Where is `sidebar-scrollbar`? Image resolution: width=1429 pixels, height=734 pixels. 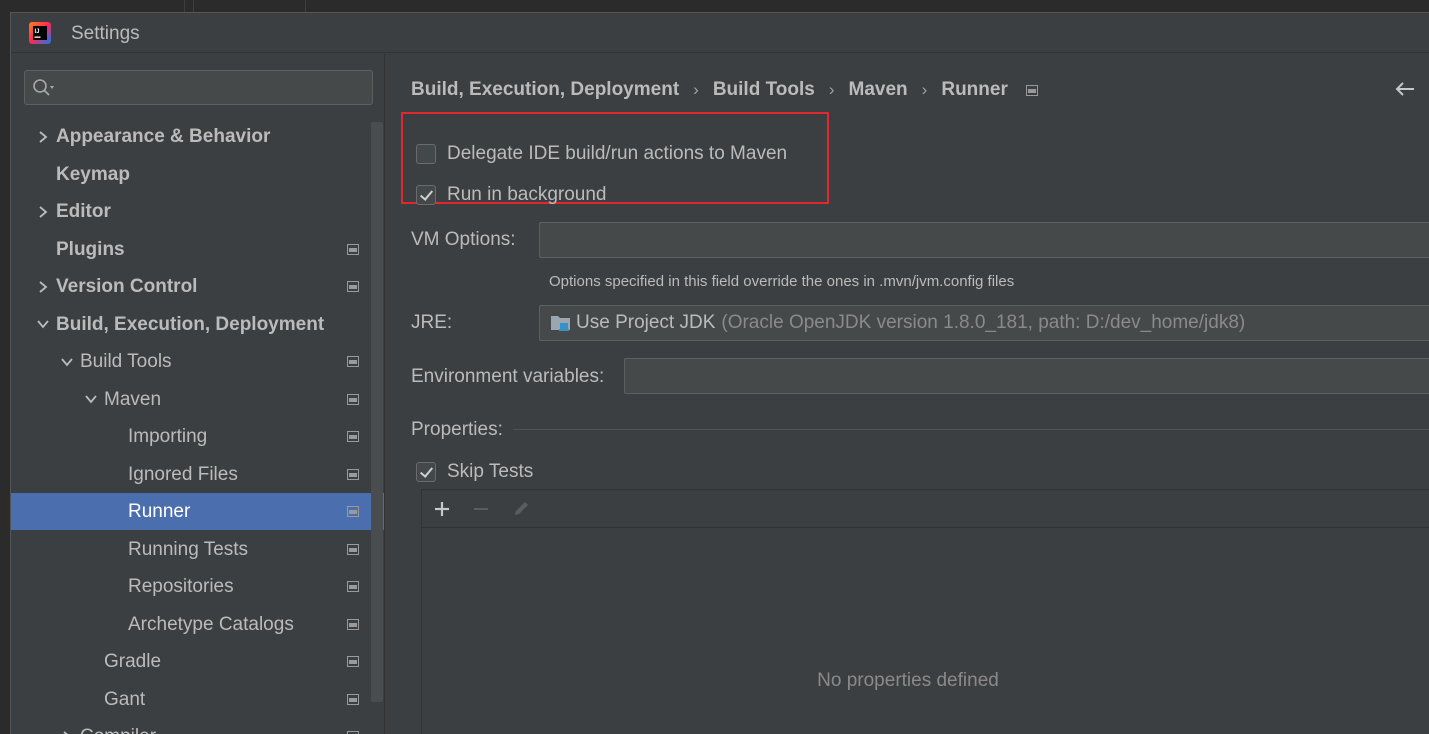 sidebar-scrollbar is located at coordinates (377, 412).